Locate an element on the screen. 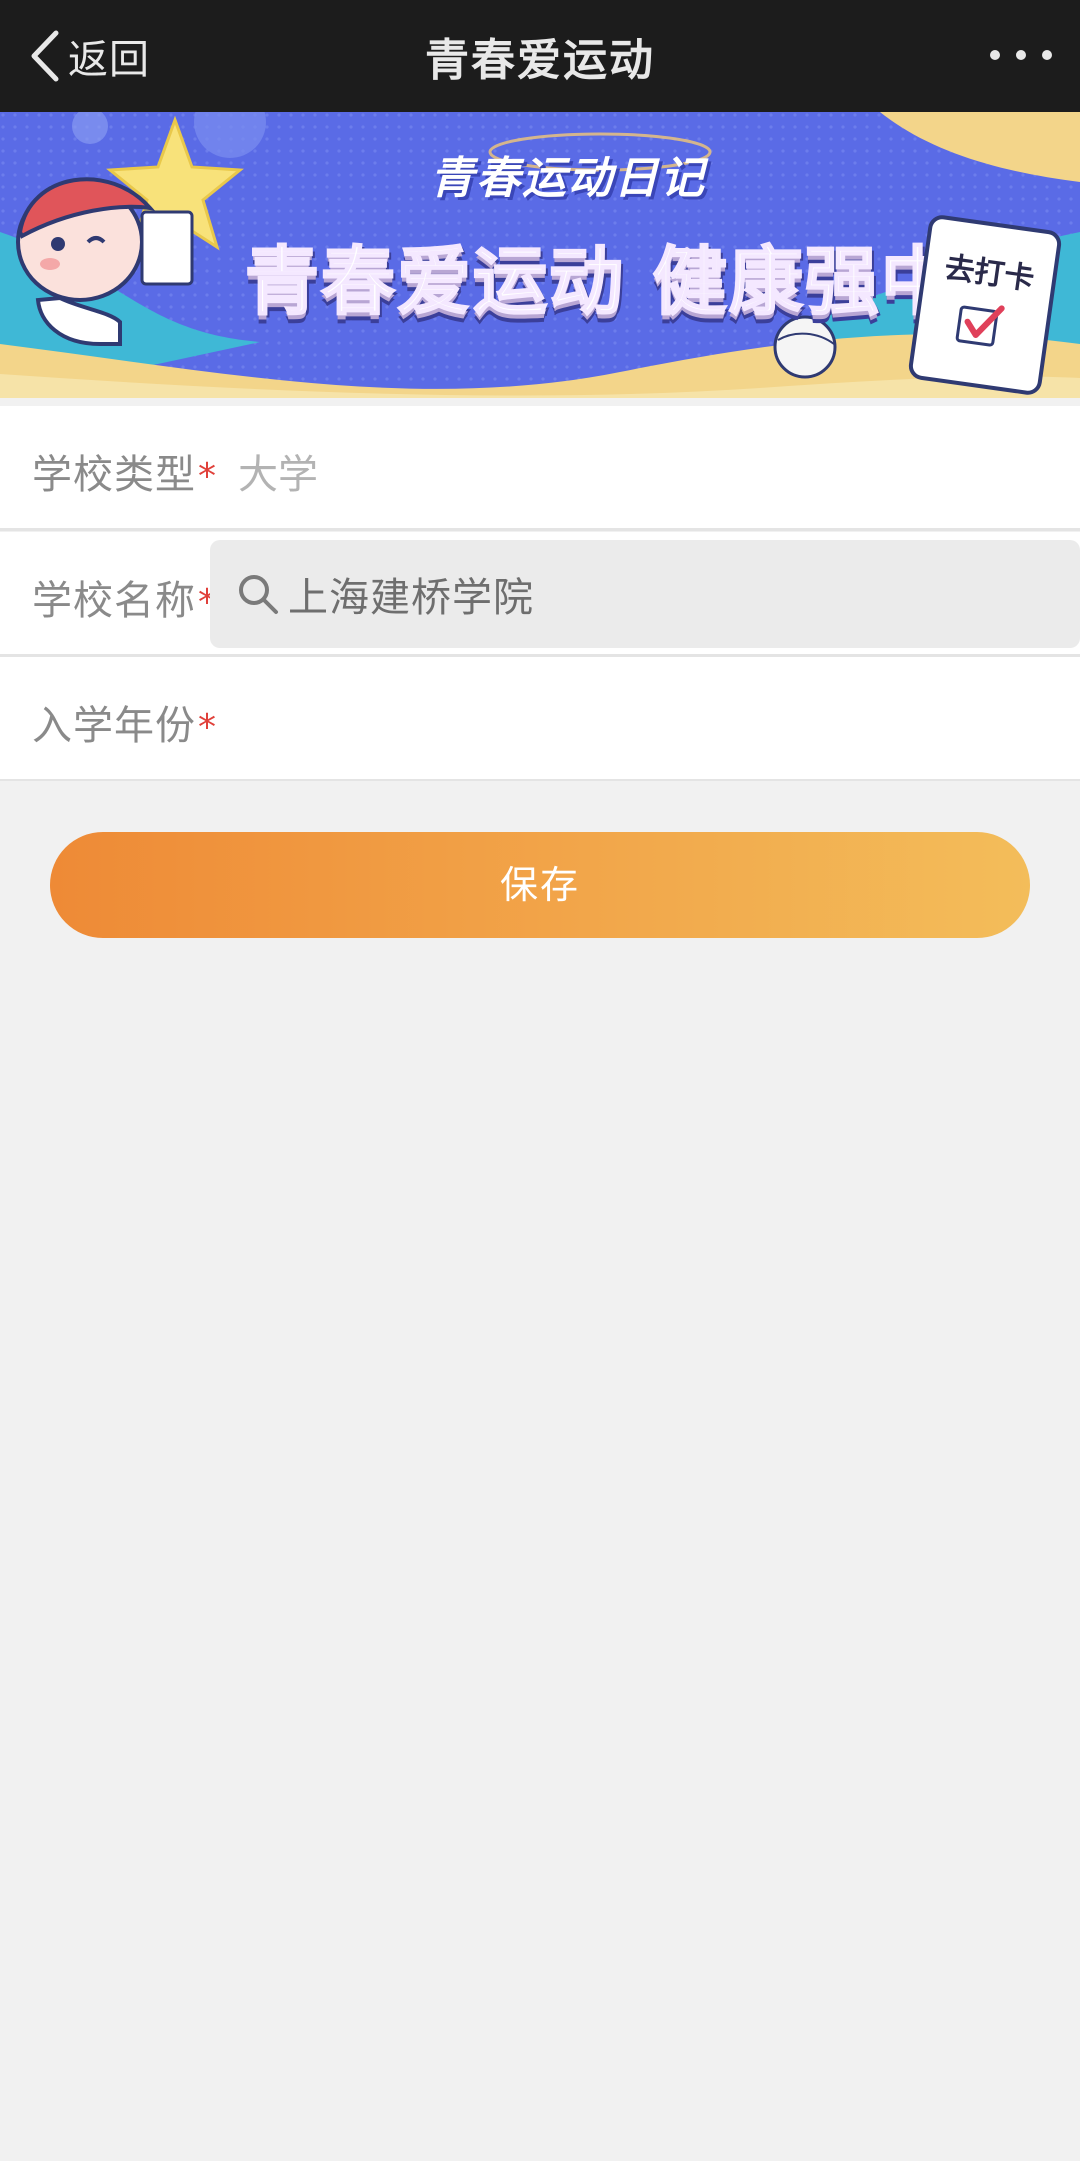  more-menu-button is located at coordinates (1021, 55).